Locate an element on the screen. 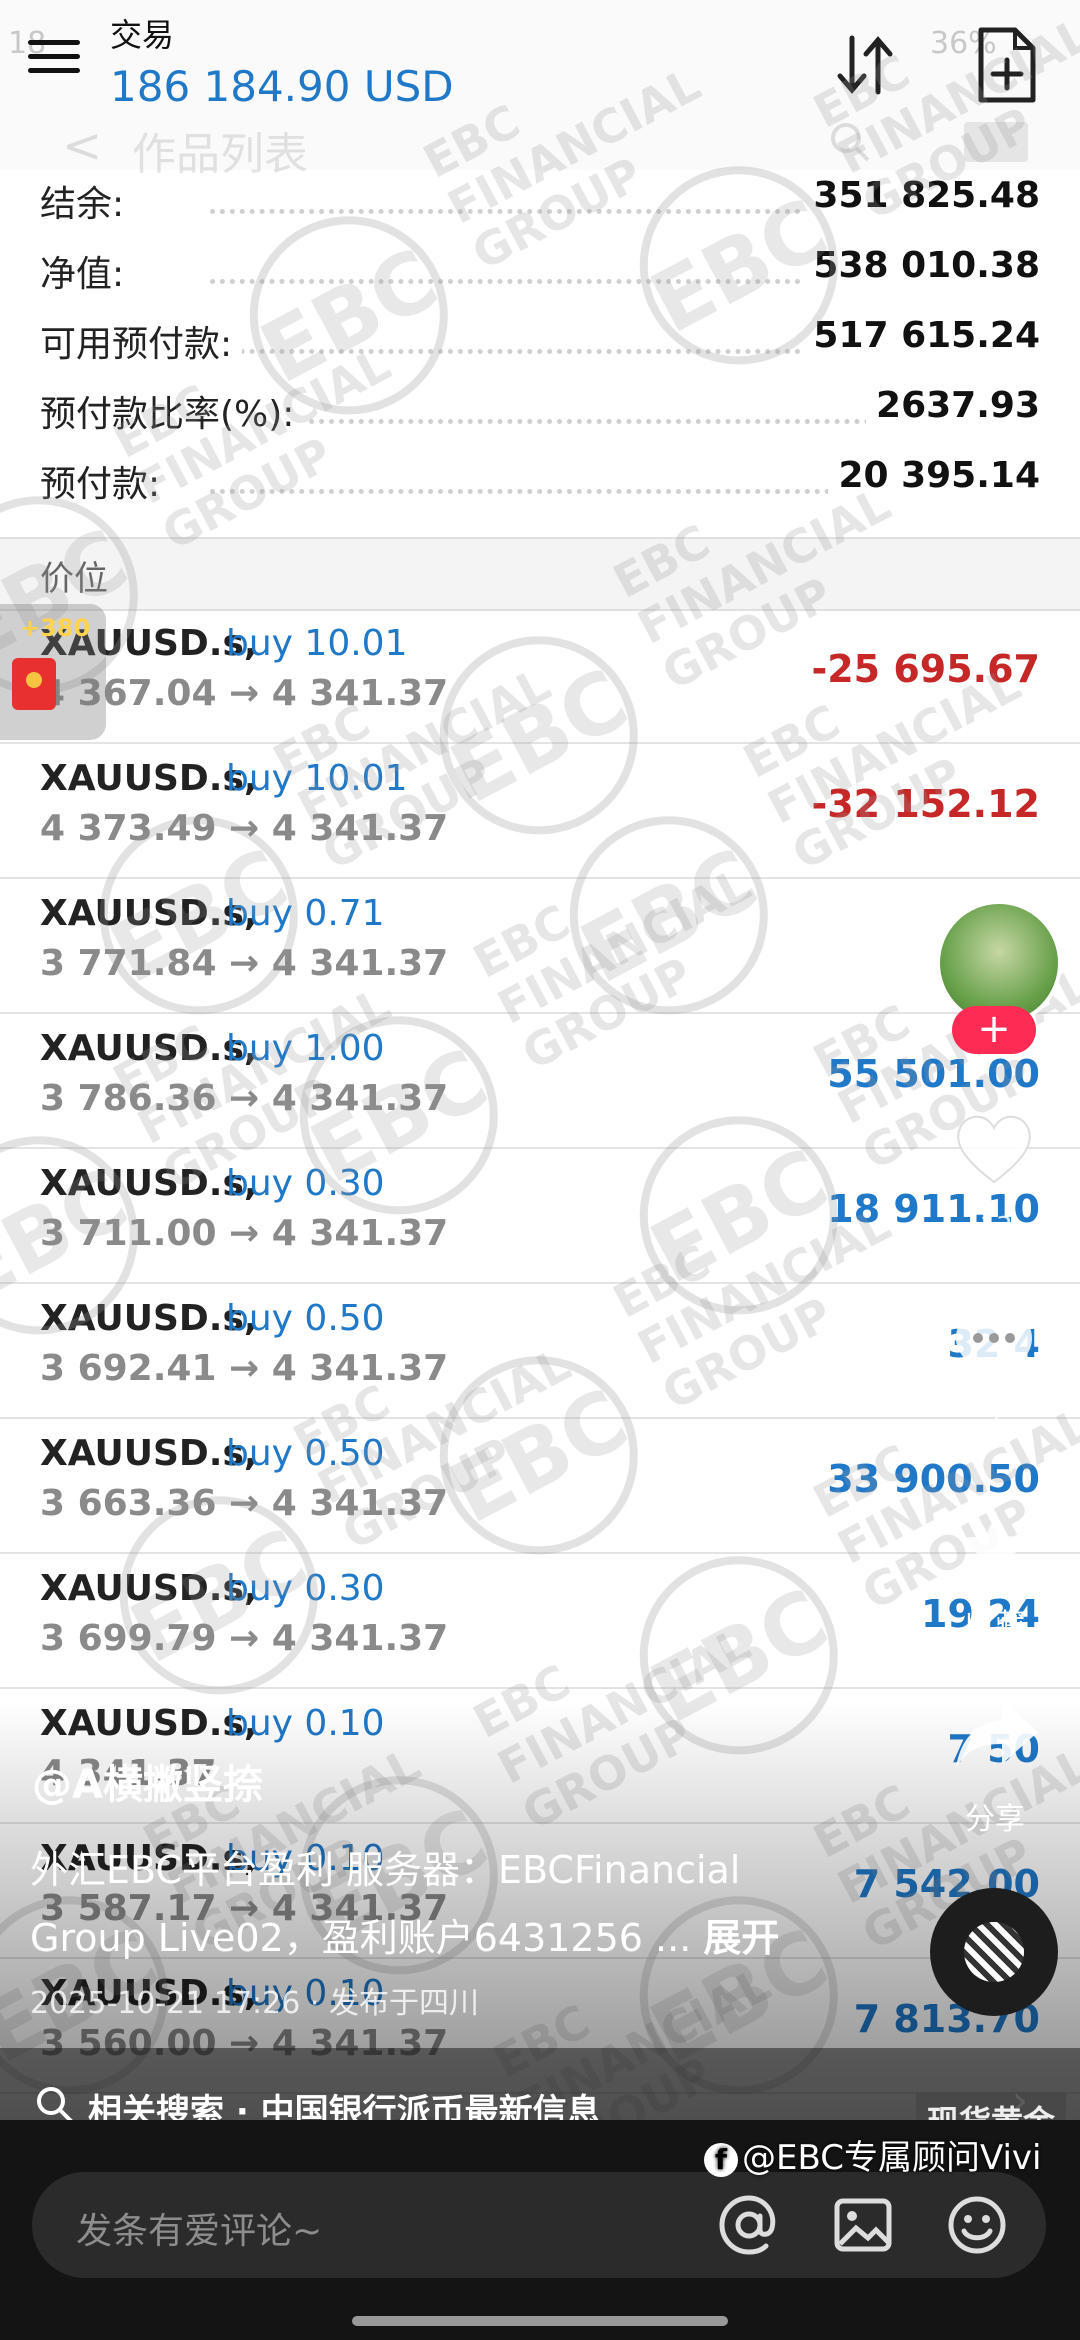  author-handle: @A横撇竖捺 is located at coordinates (147, 1781).